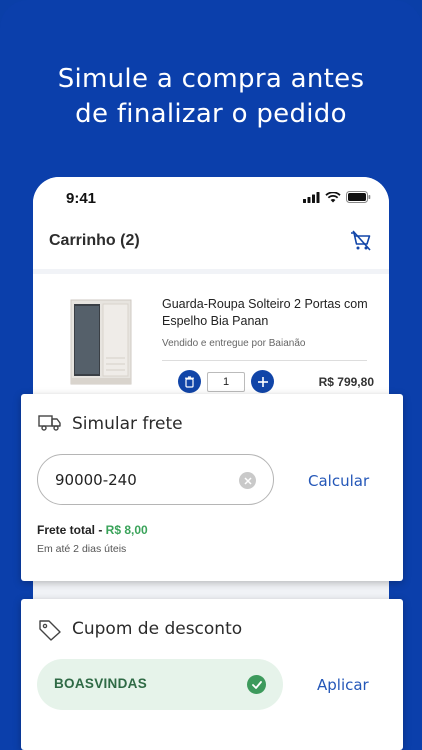 The image size is (422, 750). What do you see at coordinates (126, 530) in the screenshot?
I see `shipping-total-value: R$ 8,00` at bounding box center [126, 530].